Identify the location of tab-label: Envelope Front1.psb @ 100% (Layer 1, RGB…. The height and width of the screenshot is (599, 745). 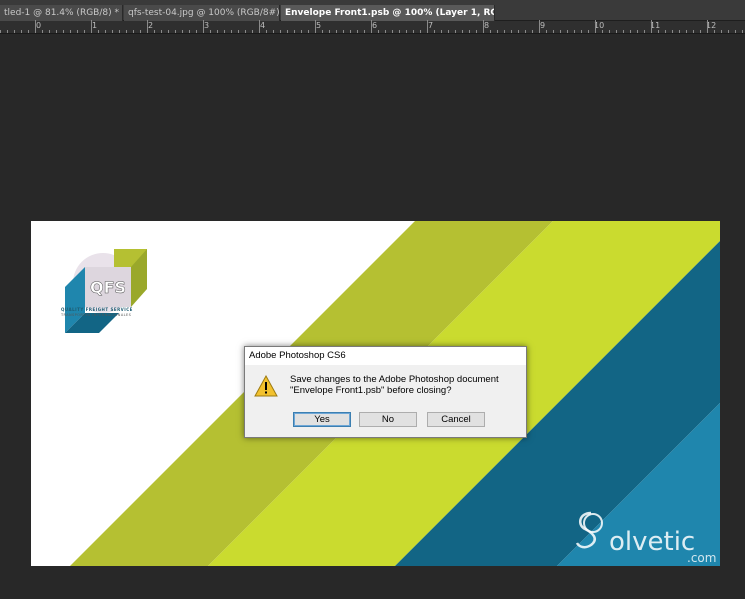
(389, 13).